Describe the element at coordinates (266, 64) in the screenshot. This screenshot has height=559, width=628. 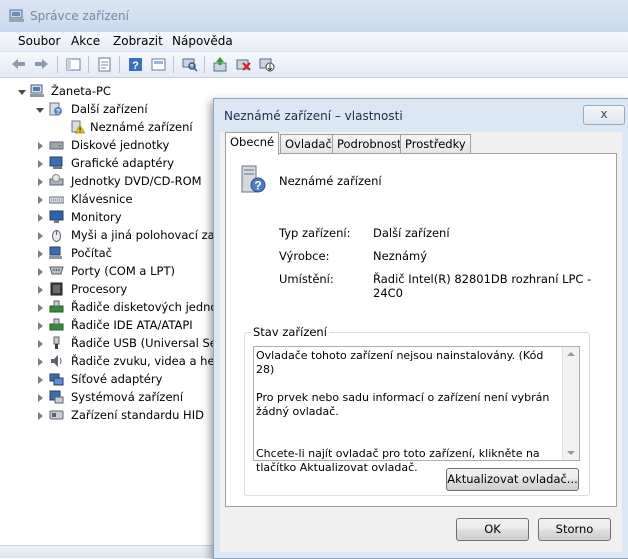
I see `disable-icon` at that location.